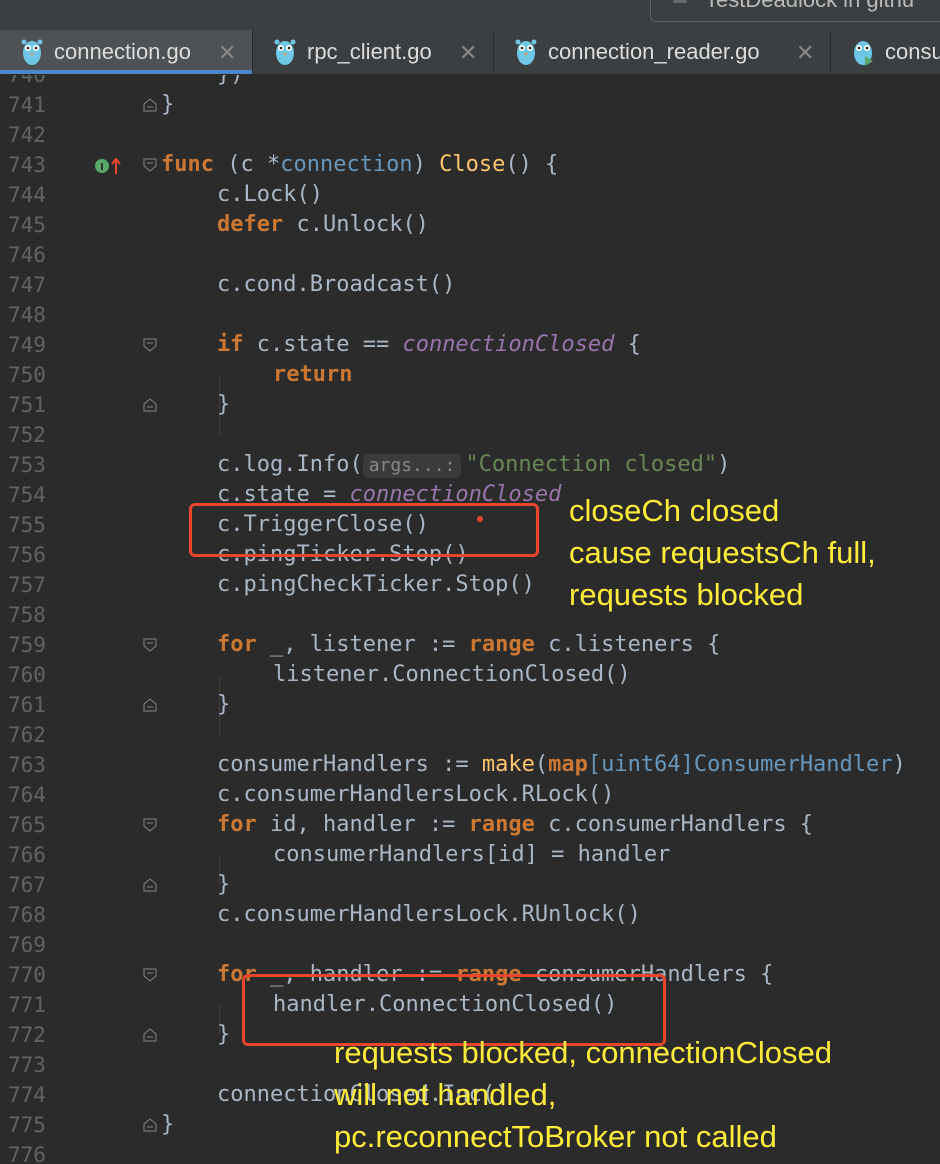 The height and width of the screenshot is (1164, 940). I want to click on line-number: 774, so click(27, 1095).